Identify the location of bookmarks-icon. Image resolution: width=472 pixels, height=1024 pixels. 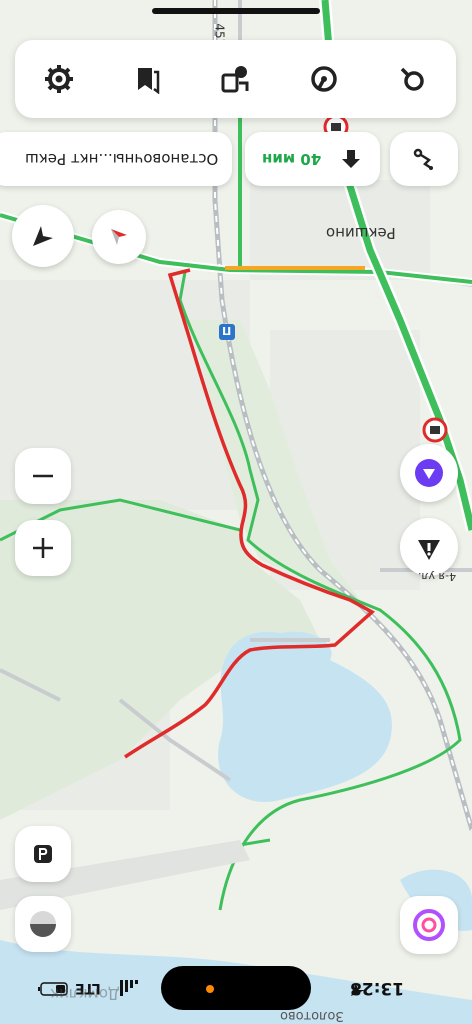
(149, 81).